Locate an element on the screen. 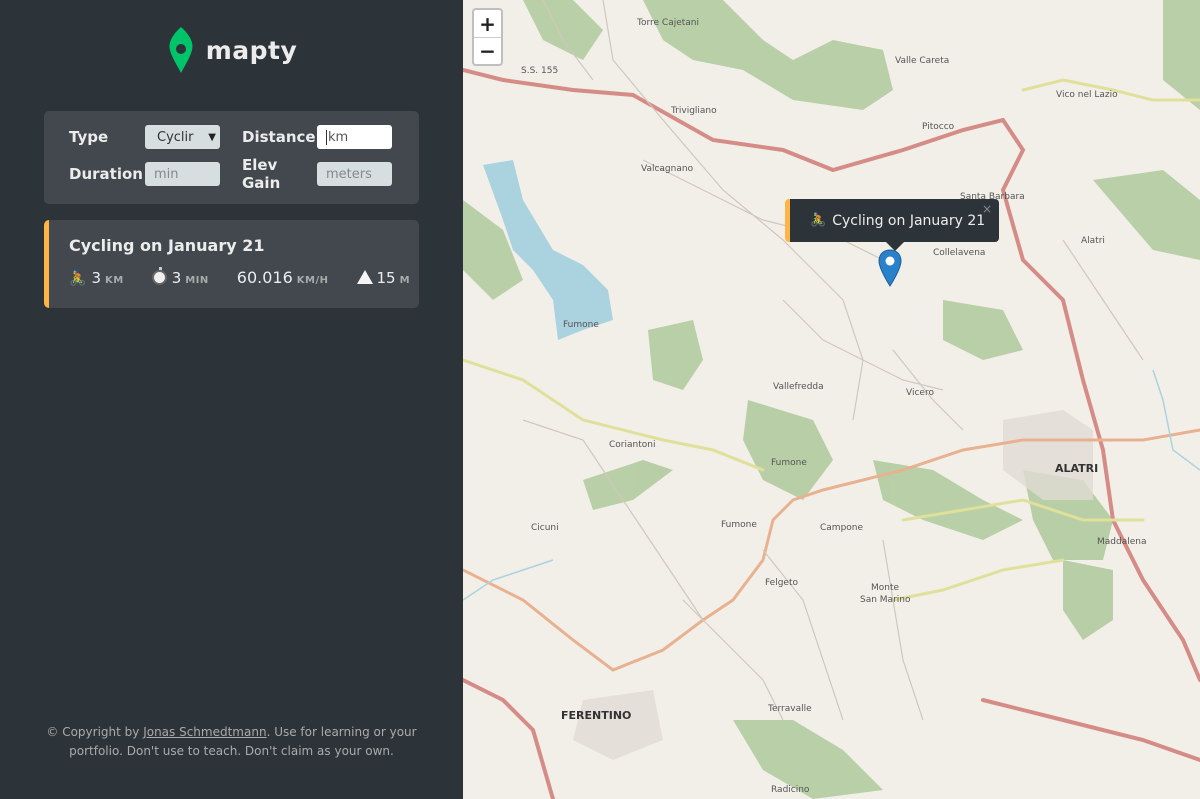 This screenshot has width=1200, height=799. duration-detail: 3 min is located at coordinates (180, 277).